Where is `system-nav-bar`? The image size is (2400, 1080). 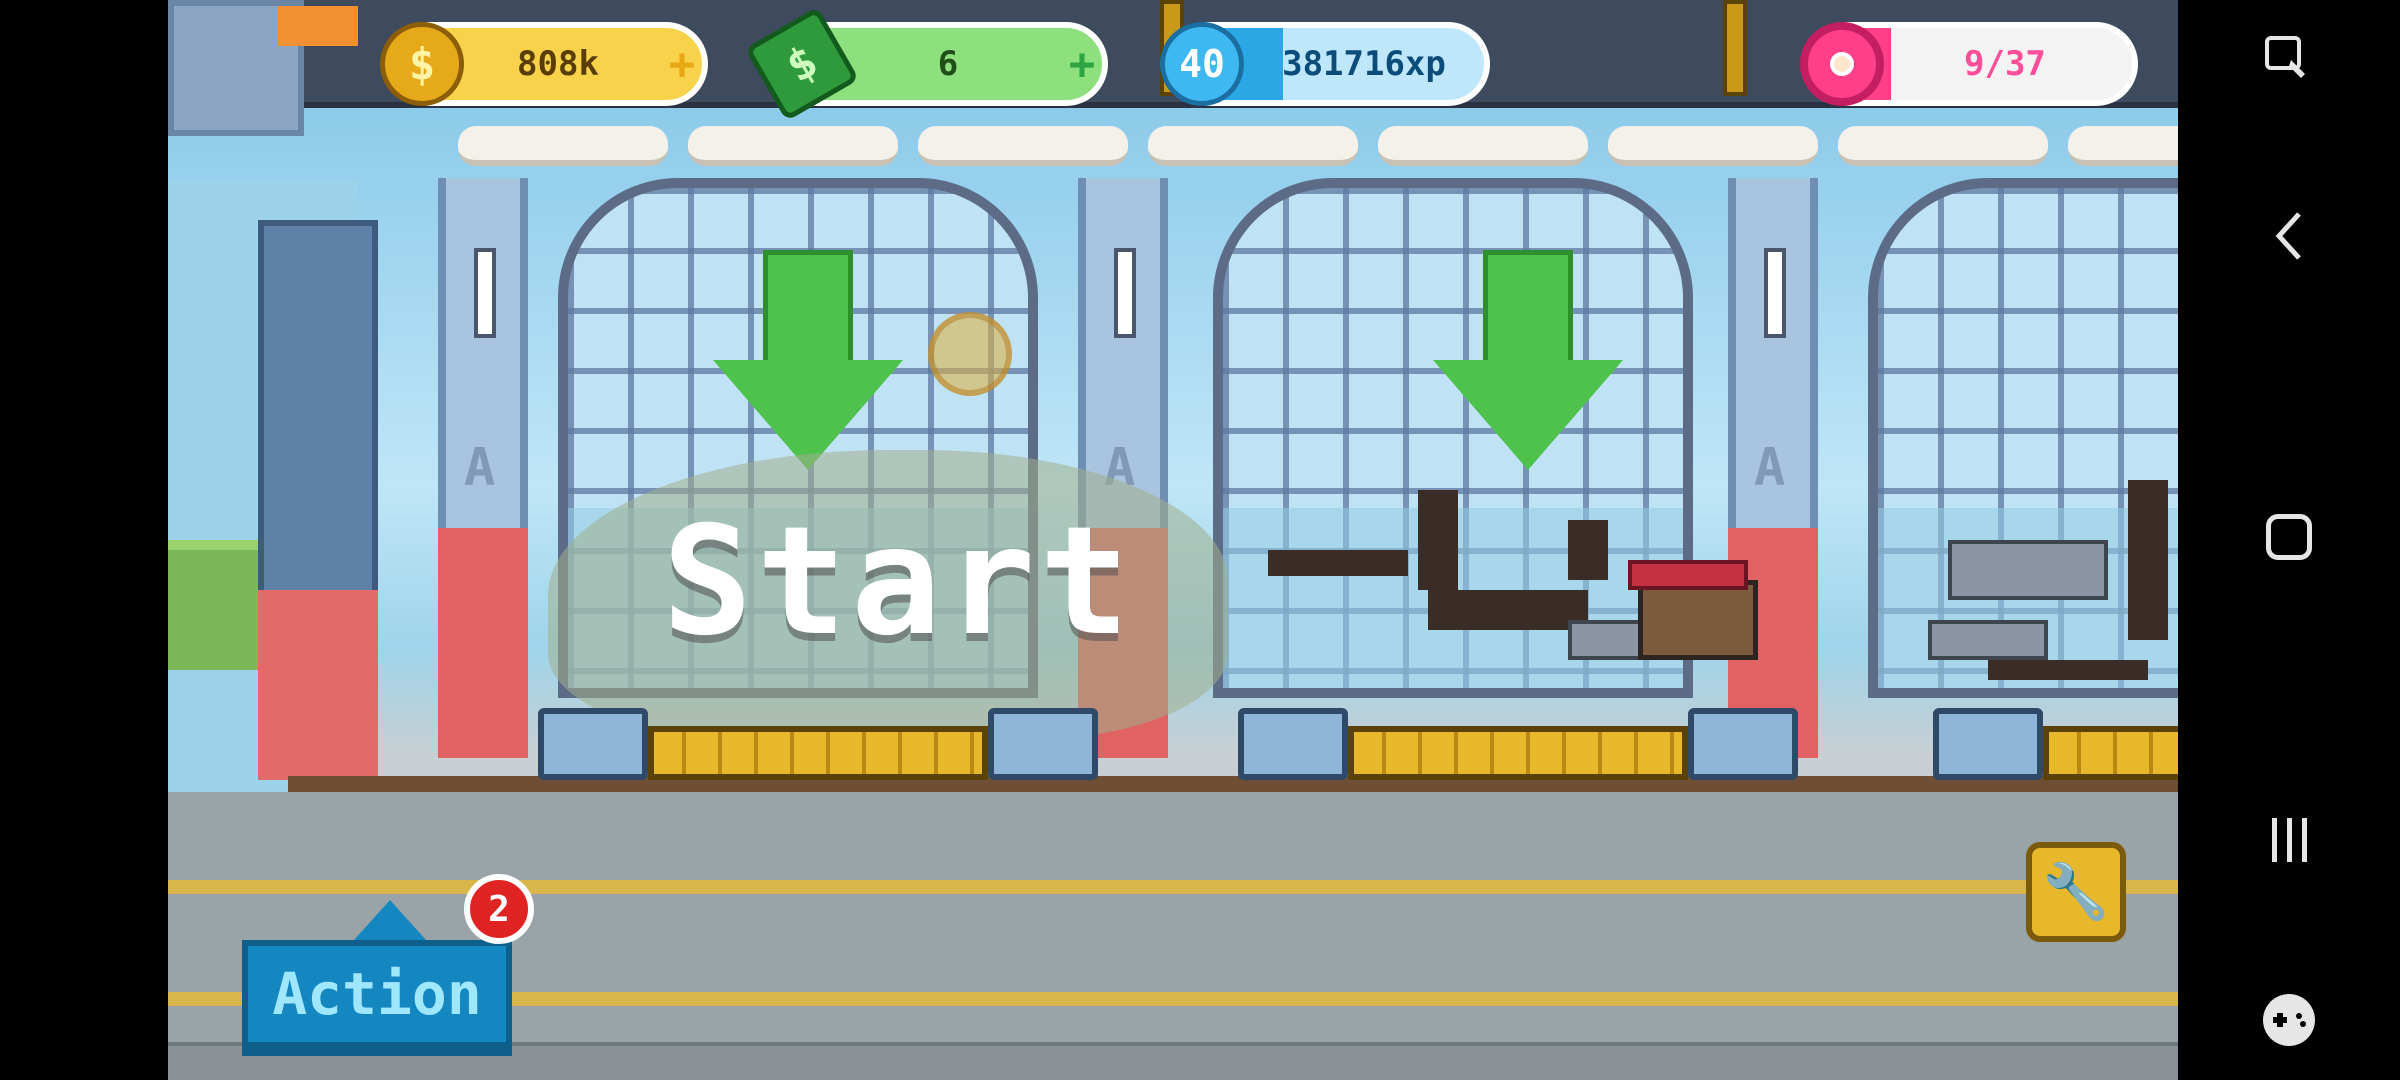
system-nav-bar is located at coordinates (2289, 540).